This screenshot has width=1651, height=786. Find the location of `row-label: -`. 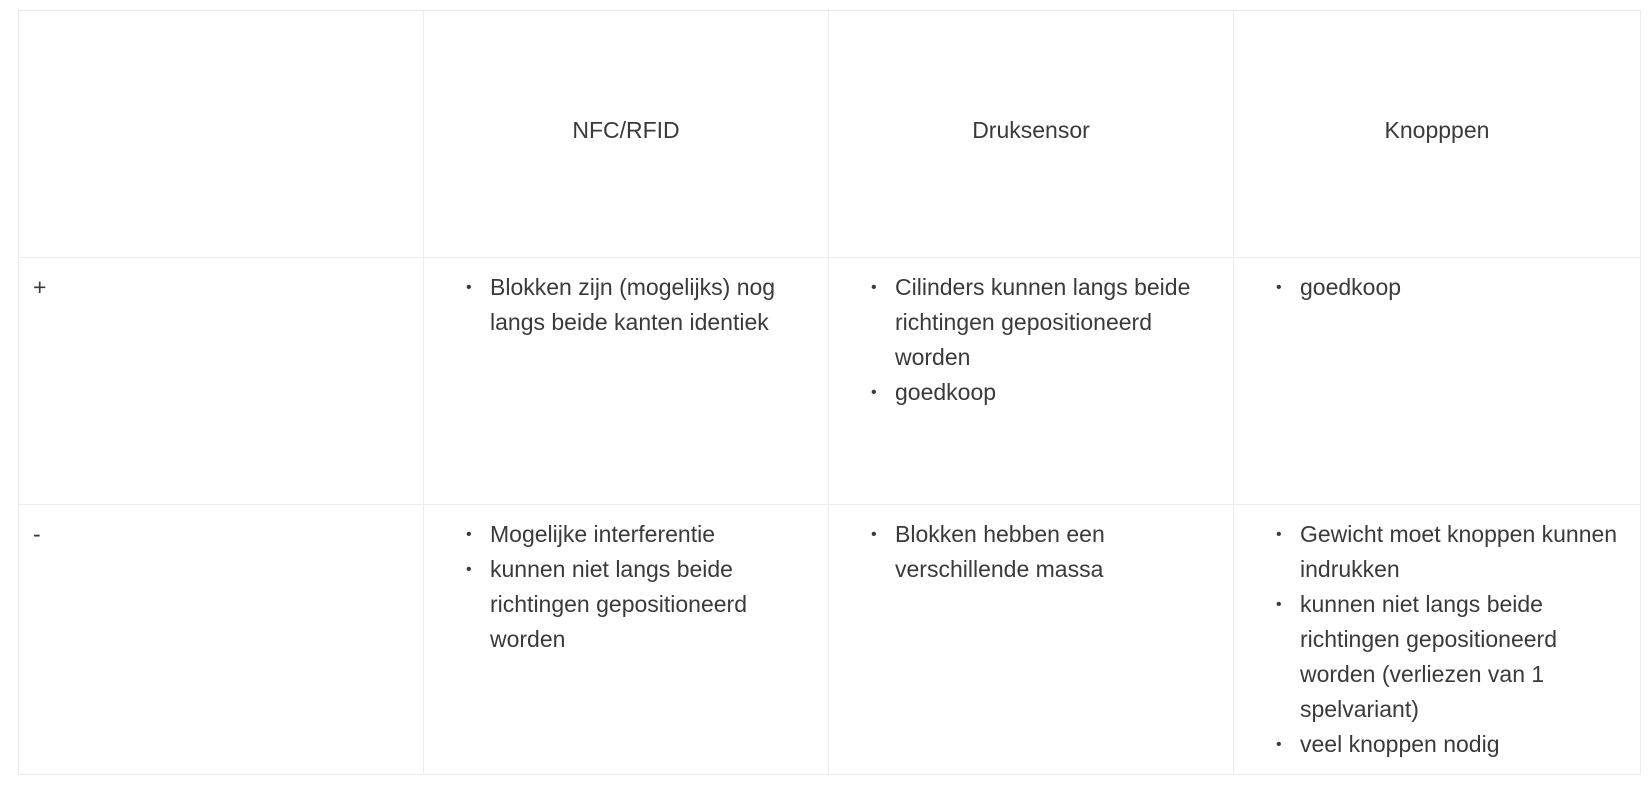

row-label: - is located at coordinates (37, 534).